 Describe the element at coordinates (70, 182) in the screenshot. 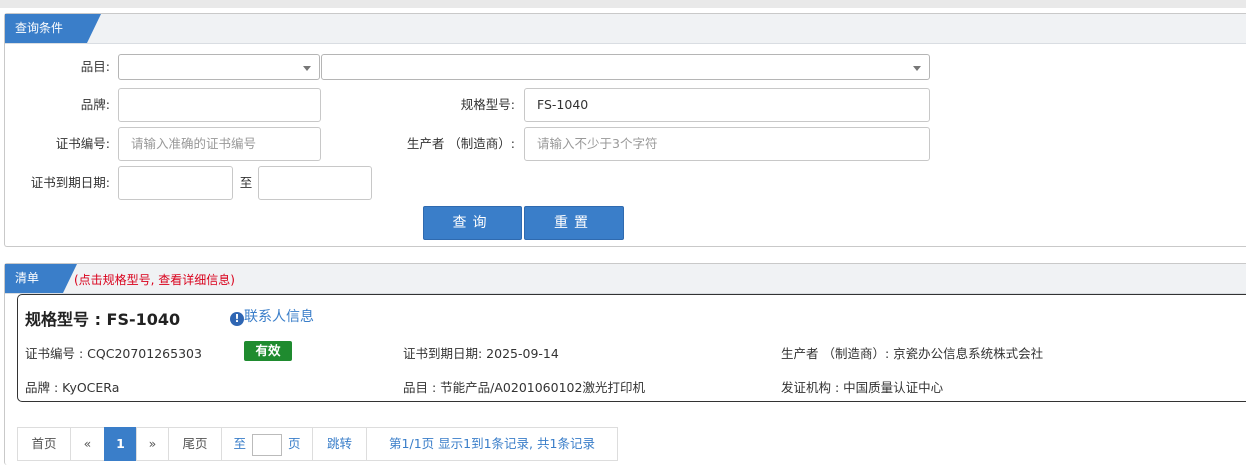

I see `expiry-label: 证书到期日期:` at that location.